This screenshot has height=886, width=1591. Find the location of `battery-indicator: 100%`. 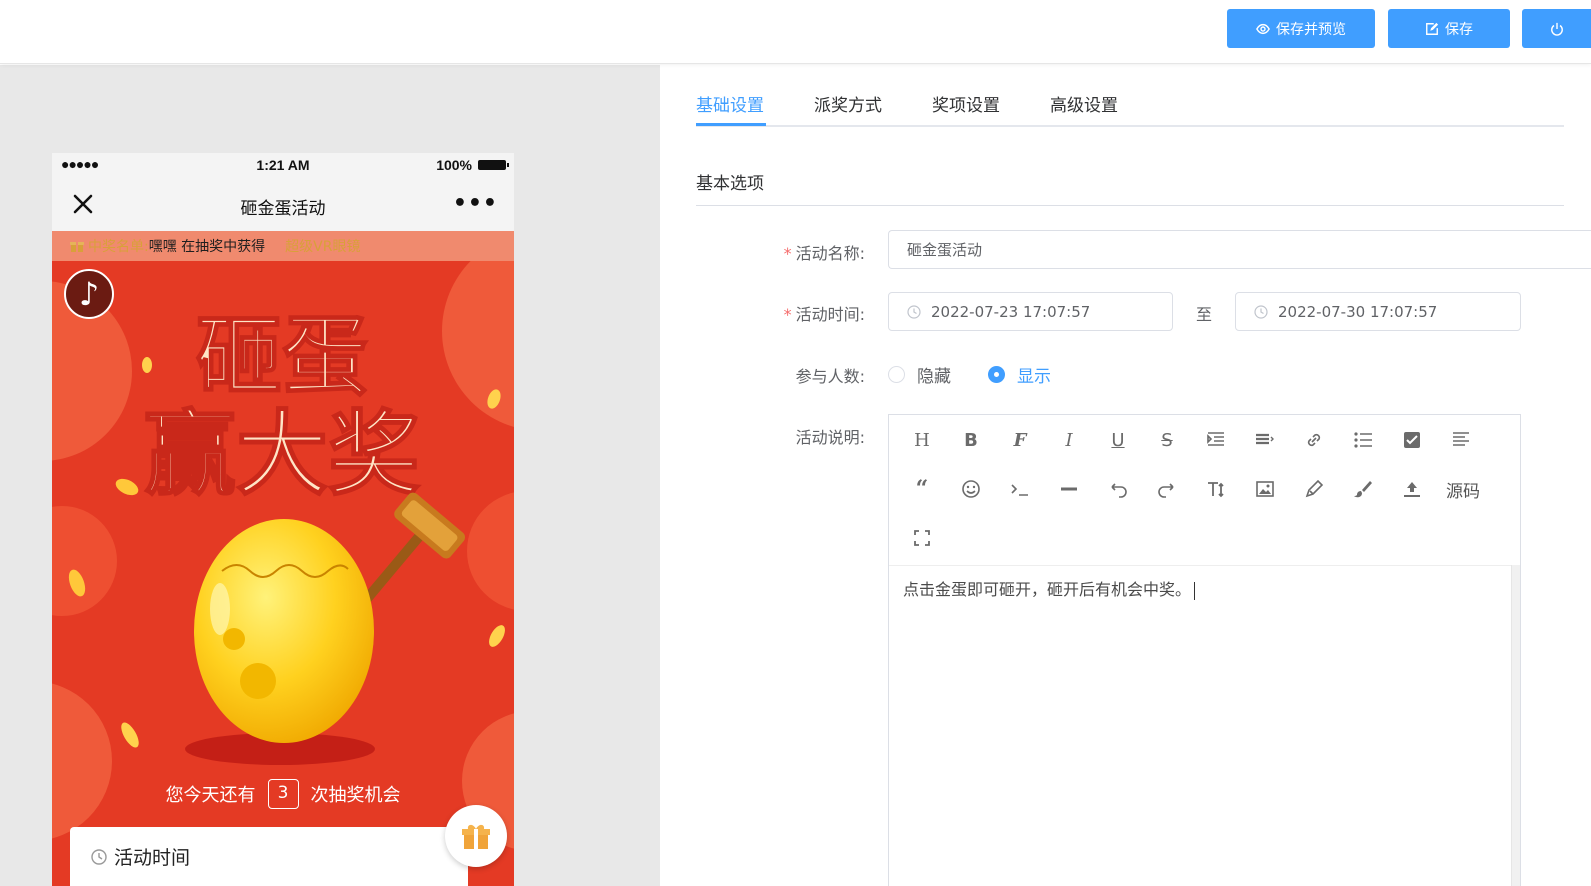

battery-indicator: 100% is located at coordinates (472, 165).